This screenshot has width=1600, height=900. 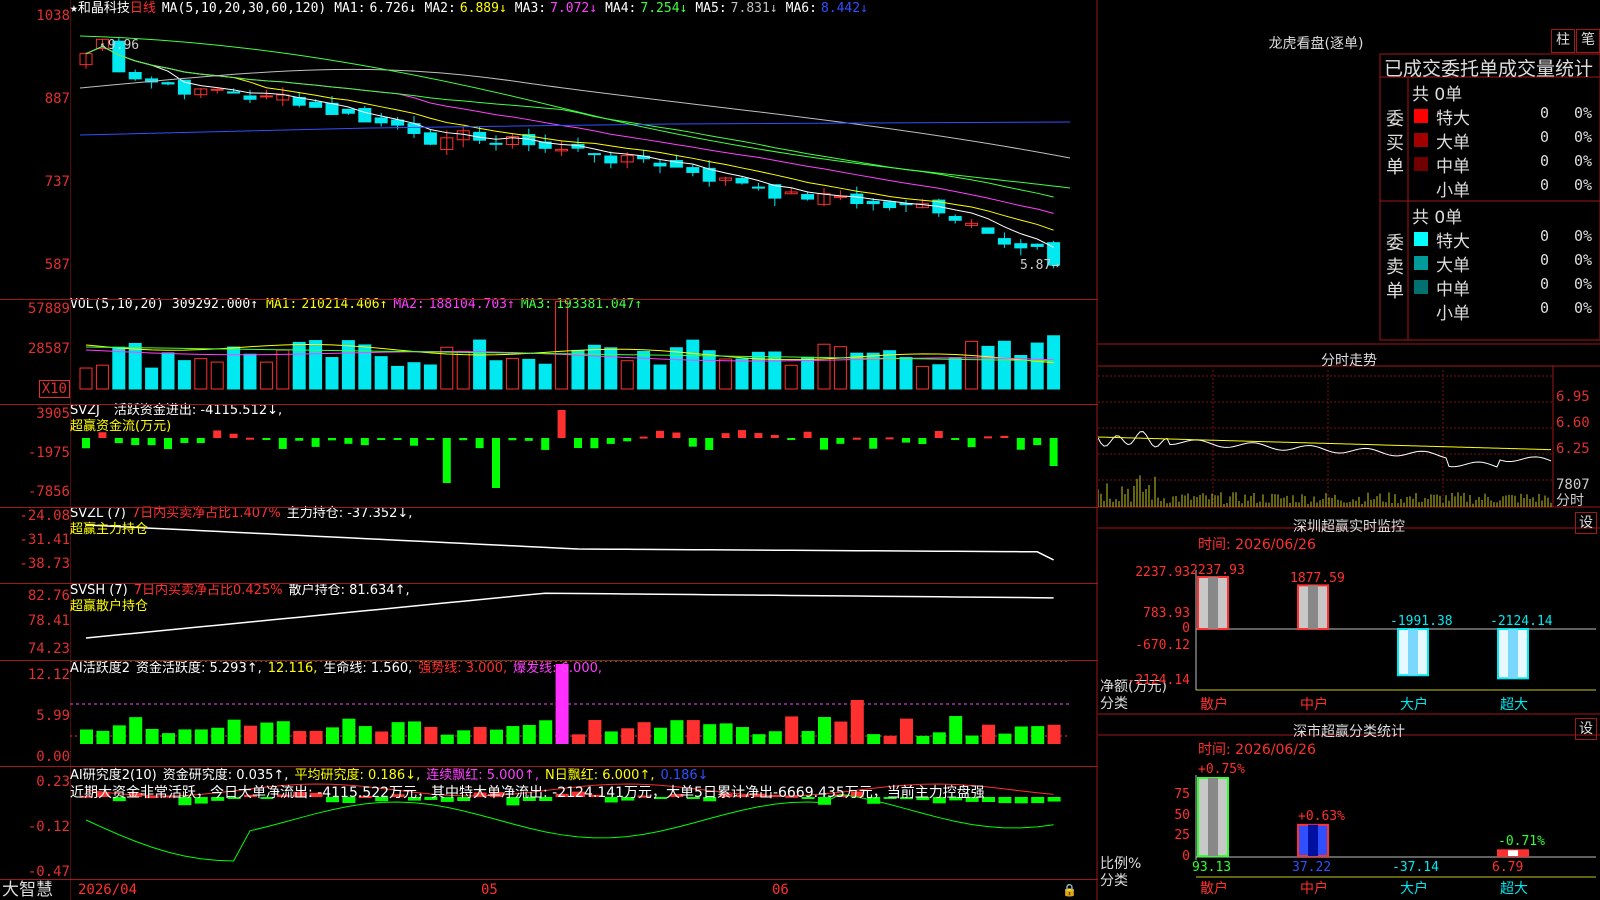 What do you see at coordinates (482, 775) in the screenshot?
I see `ai2-item: 连续飘红: 5.000↑,` at bounding box center [482, 775].